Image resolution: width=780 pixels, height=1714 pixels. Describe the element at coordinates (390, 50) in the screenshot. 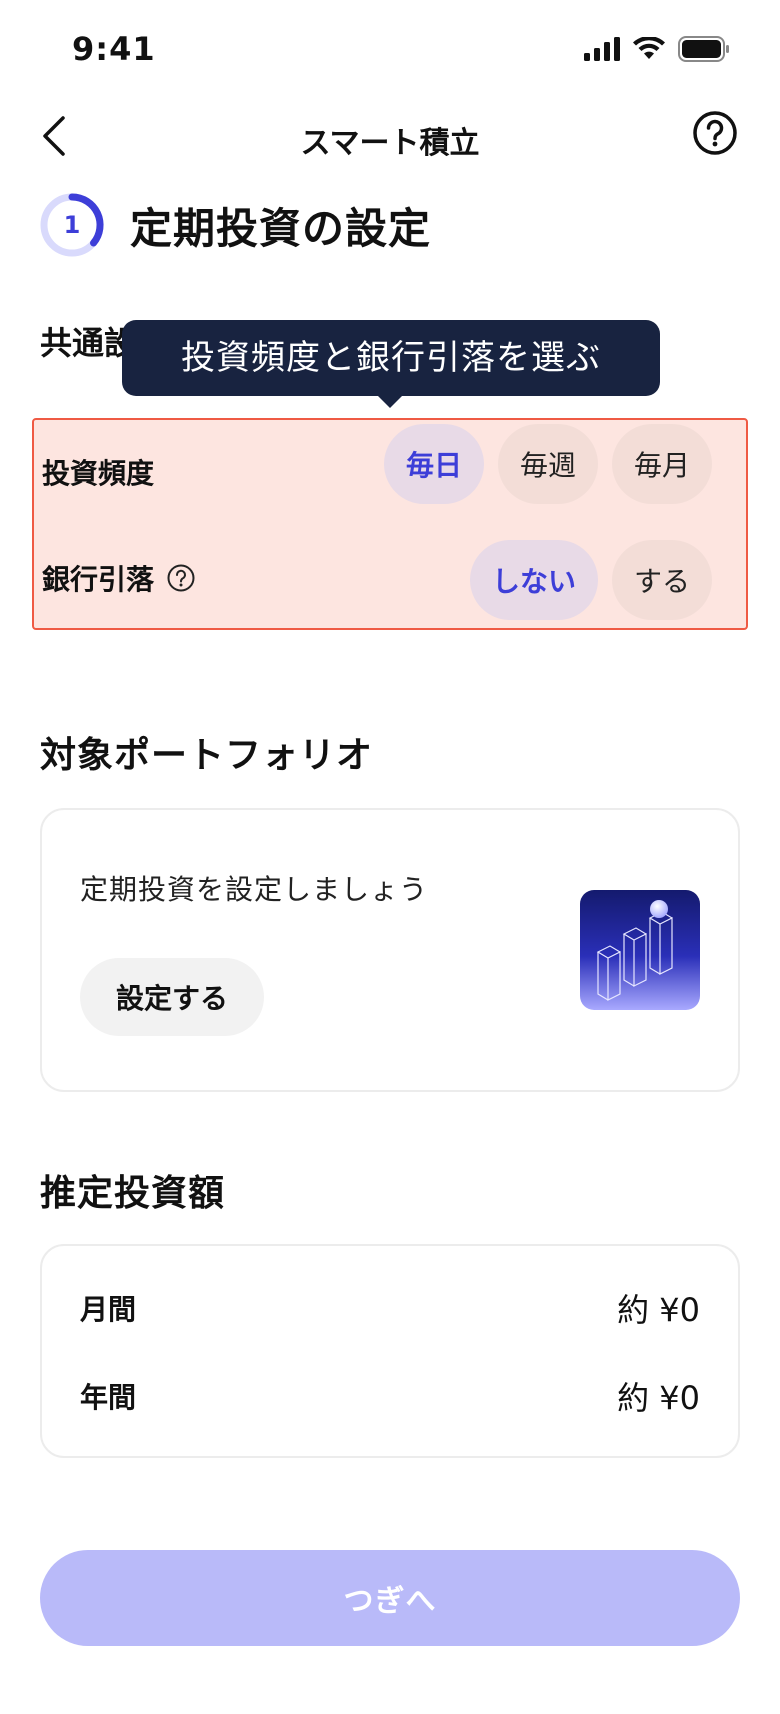

I see `status-bar: 9:41` at that location.